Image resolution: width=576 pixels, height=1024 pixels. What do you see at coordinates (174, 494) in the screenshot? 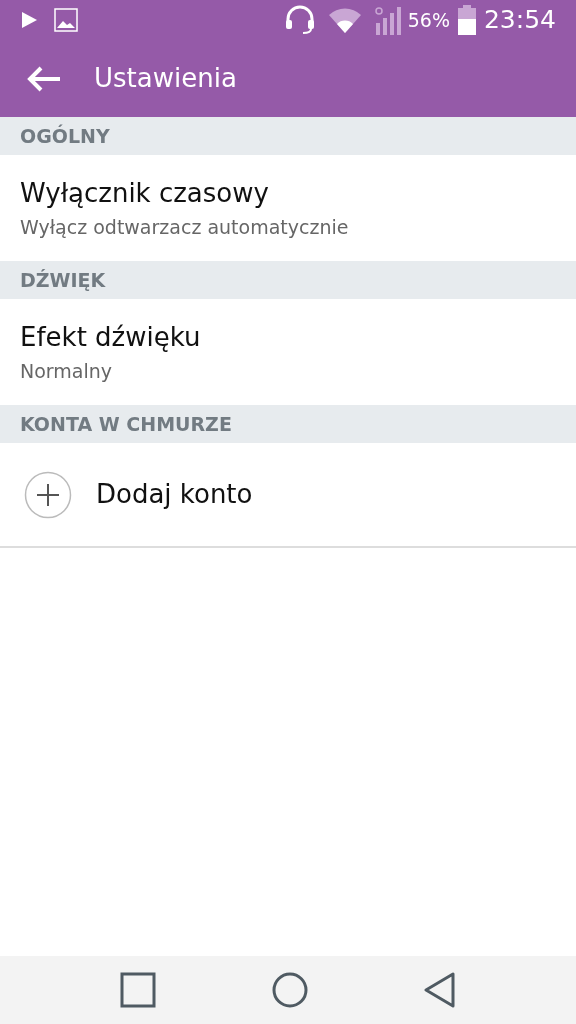
I see `add-account-label: Dodaj konto` at bounding box center [174, 494].